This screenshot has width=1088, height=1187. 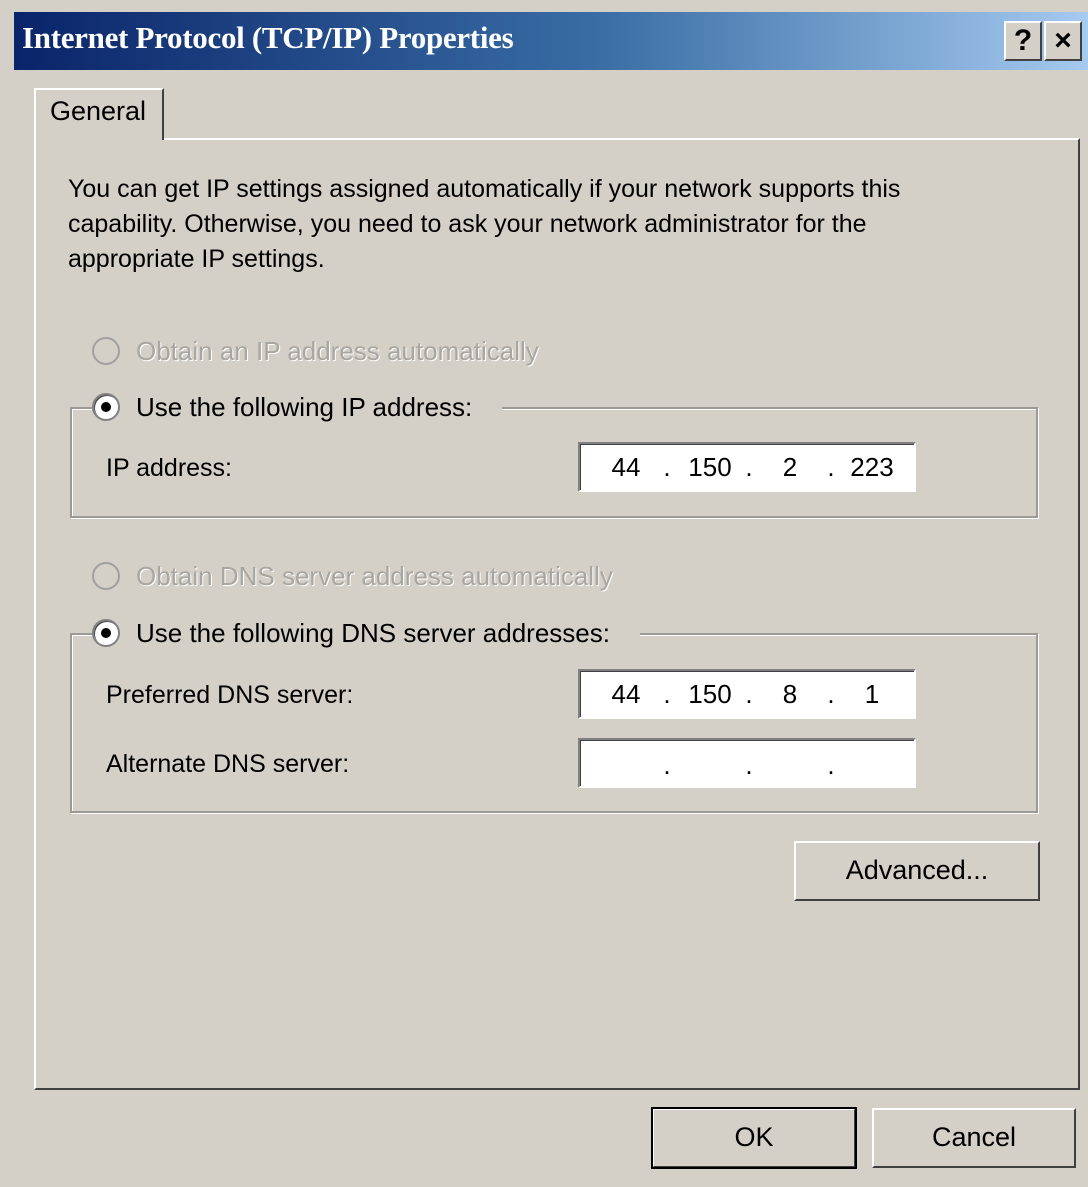 What do you see at coordinates (374, 575) in the screenshot?
I see `obtain-dns-auto-label: Obtain DNS server address automatically` at bounding box center [374, 575].